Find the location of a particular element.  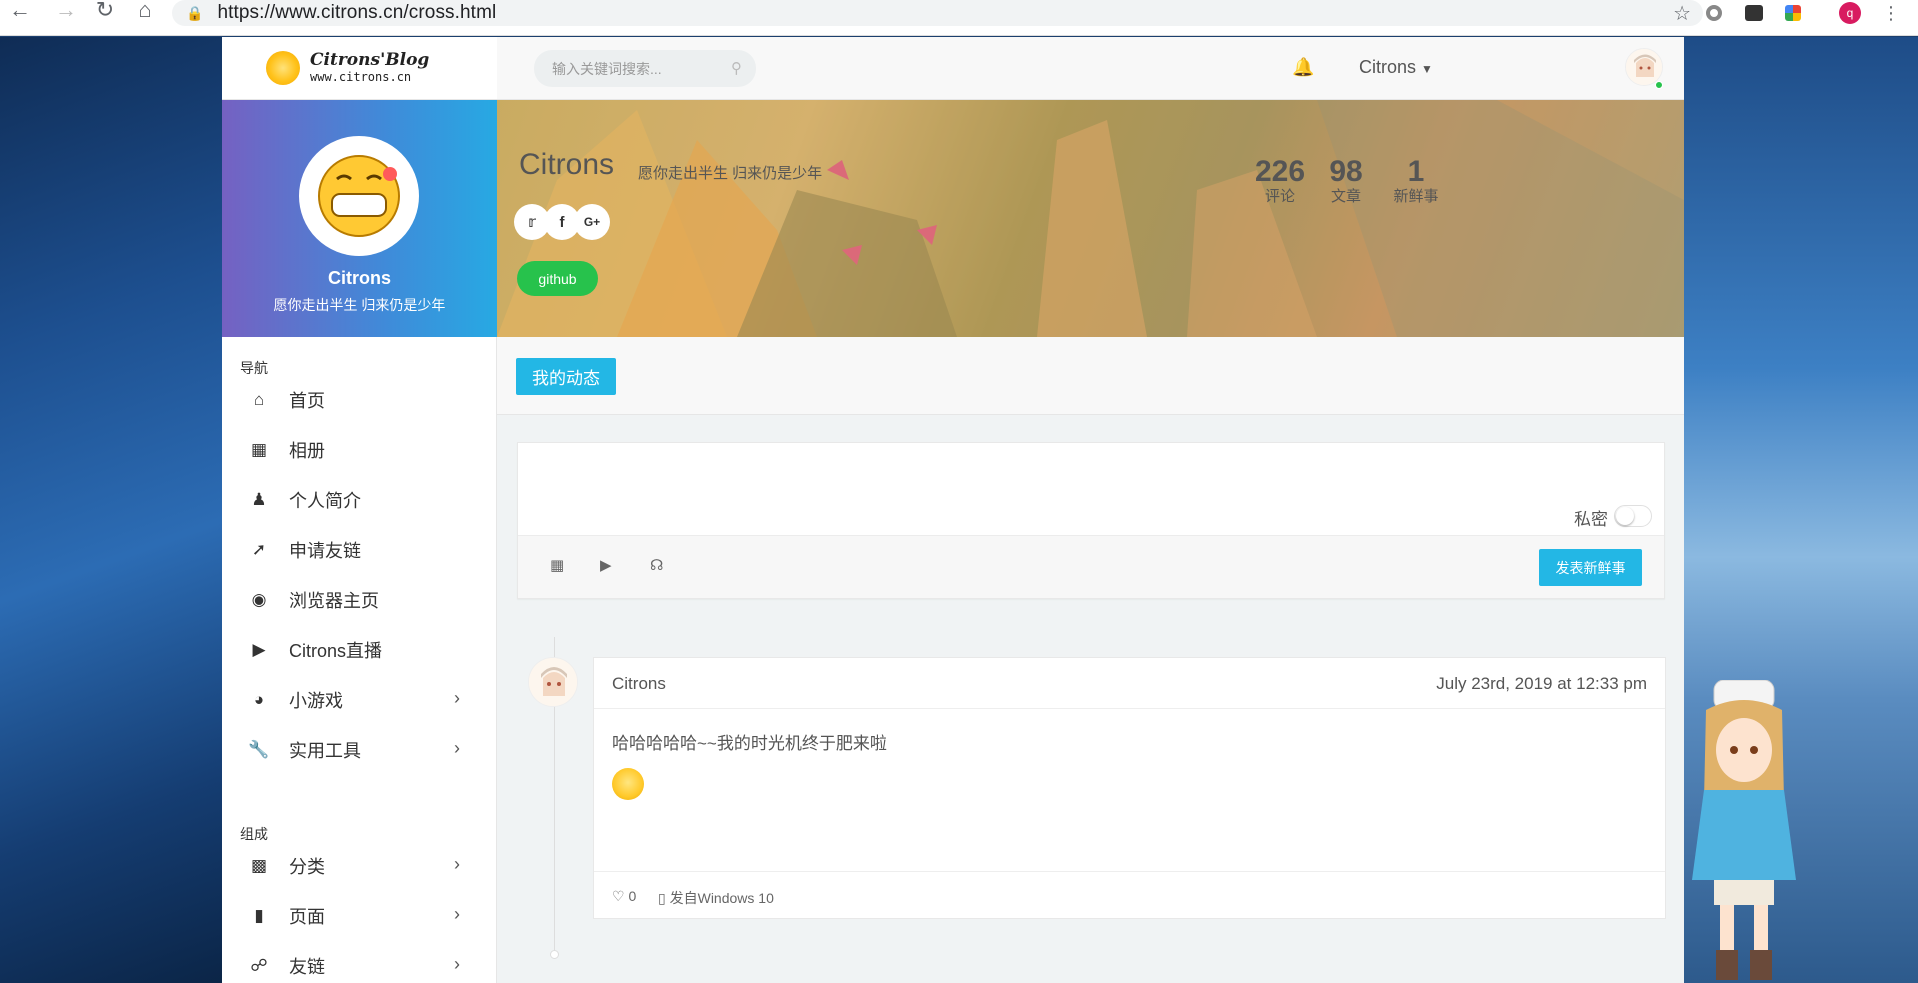

profile-card: Citrons 愿你走出半生 归来仍是少年 is located at coordinates (359, 218).